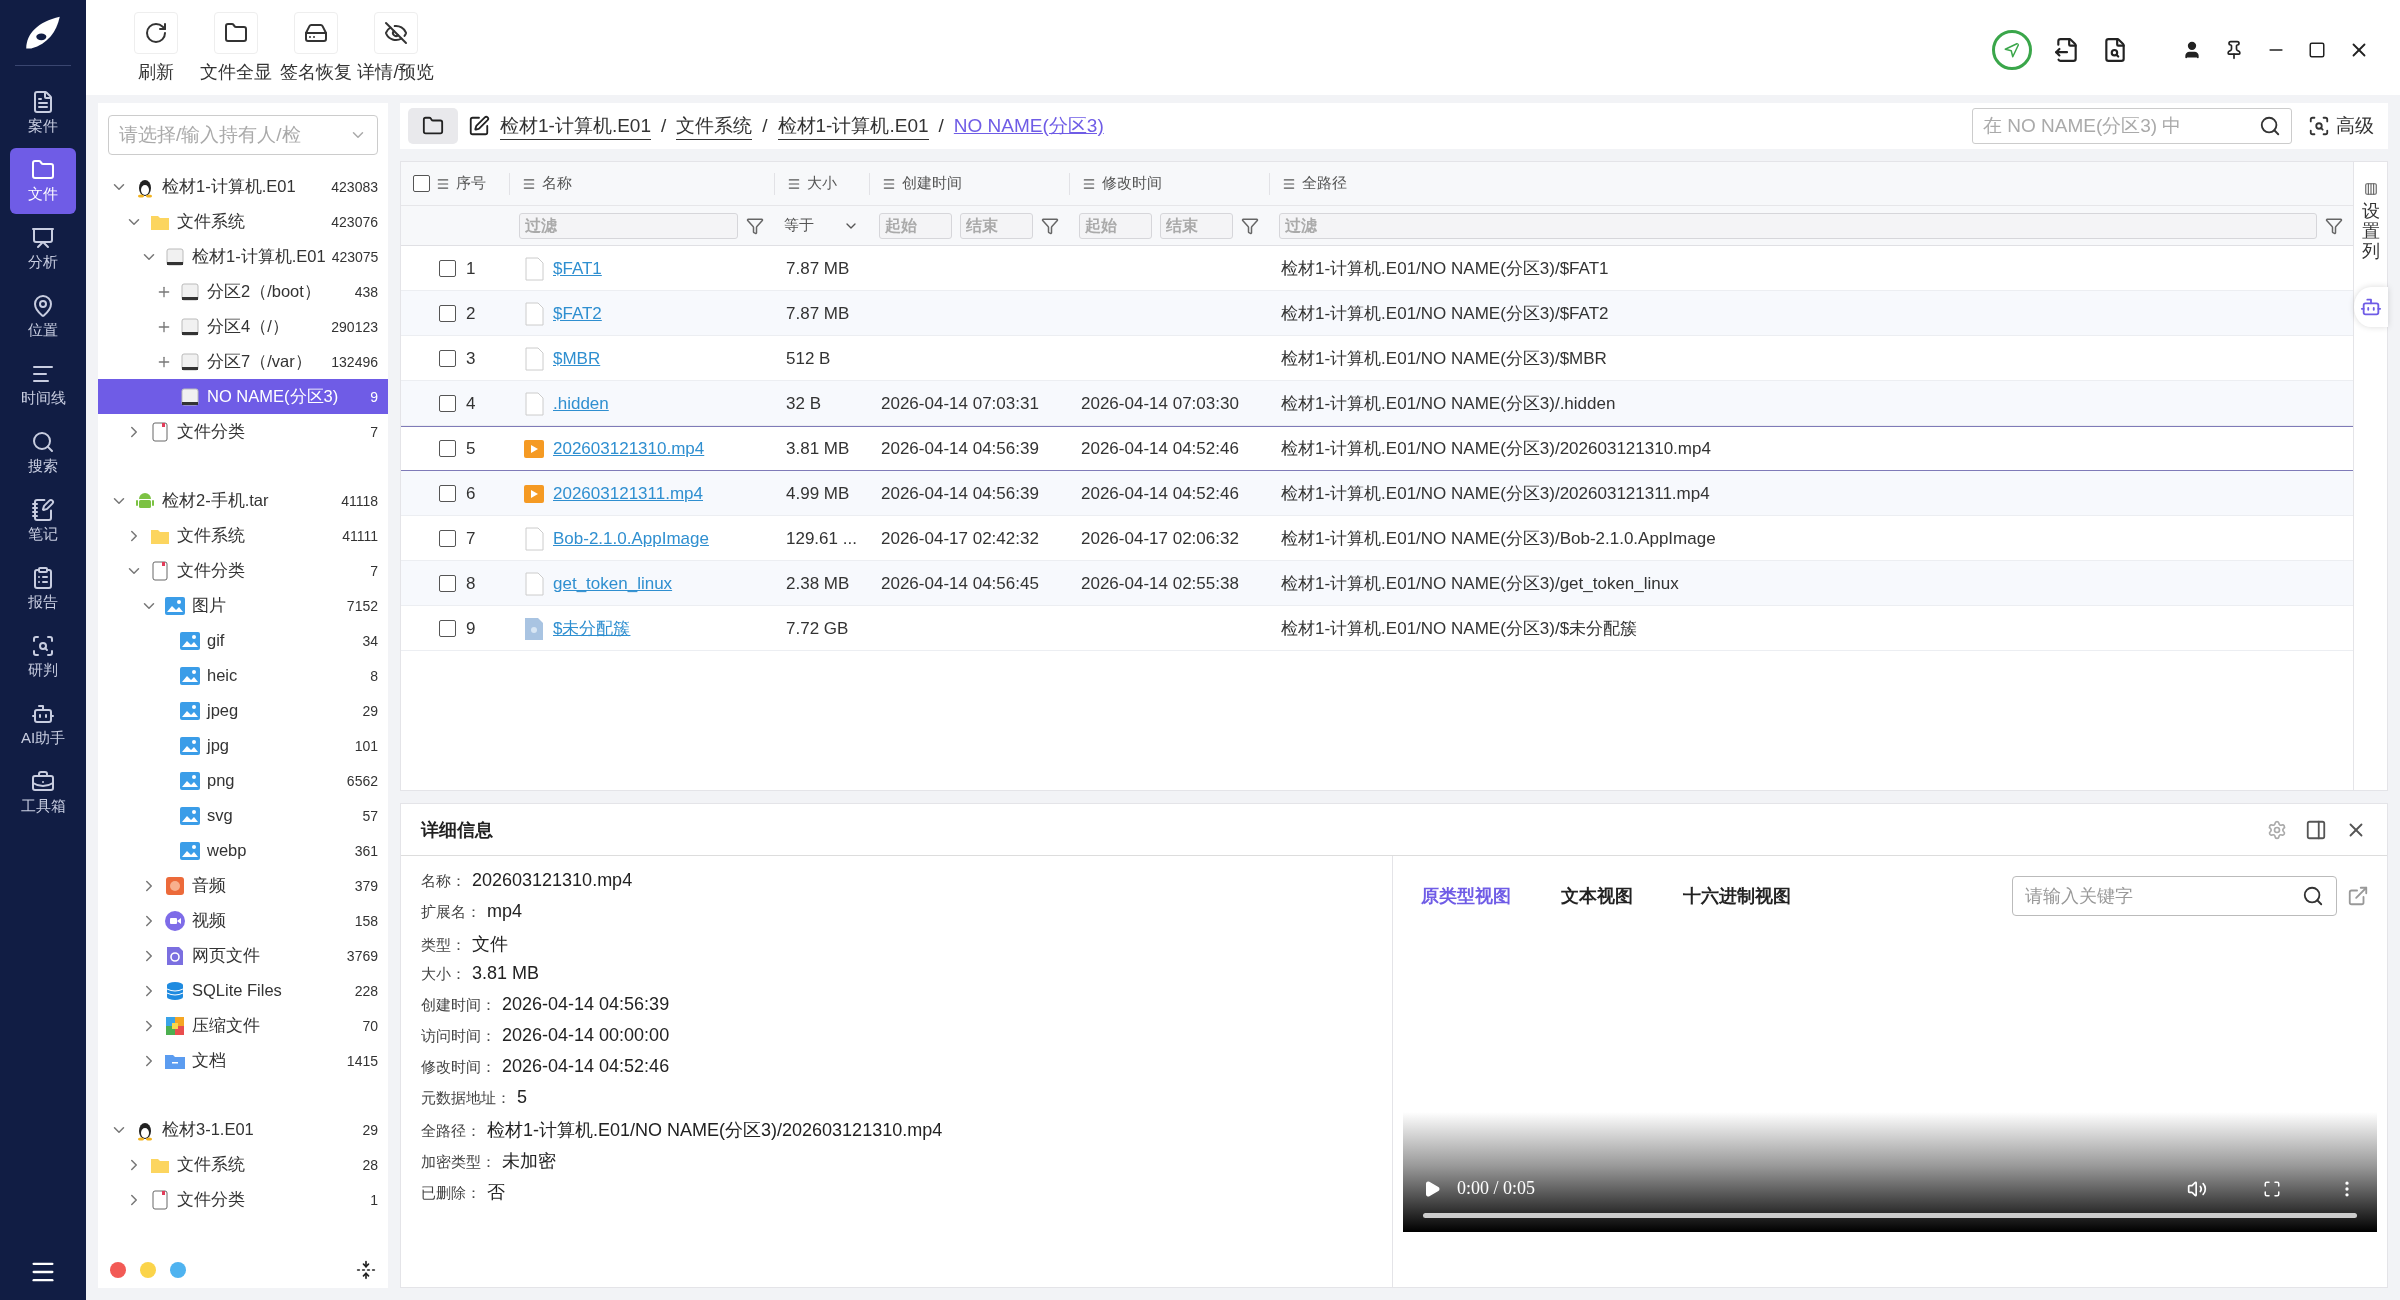  Describe the element at coordinates (2067, 50) in the screenshot. I see `export-file-icon` at that location.